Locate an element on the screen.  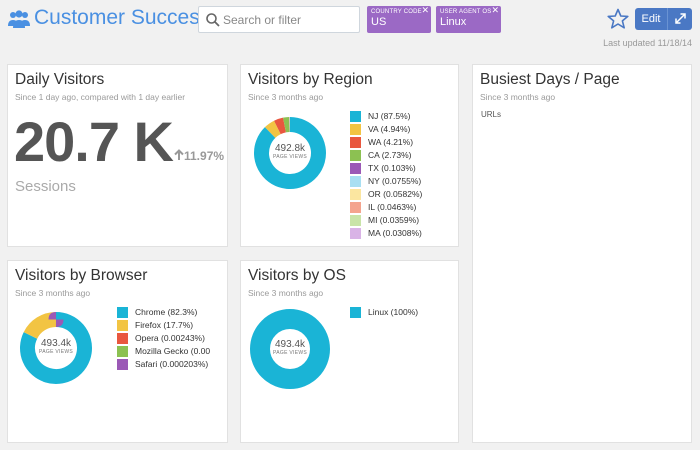
legend-item: MA (0.0308%) is located at coordinates (386, 233).